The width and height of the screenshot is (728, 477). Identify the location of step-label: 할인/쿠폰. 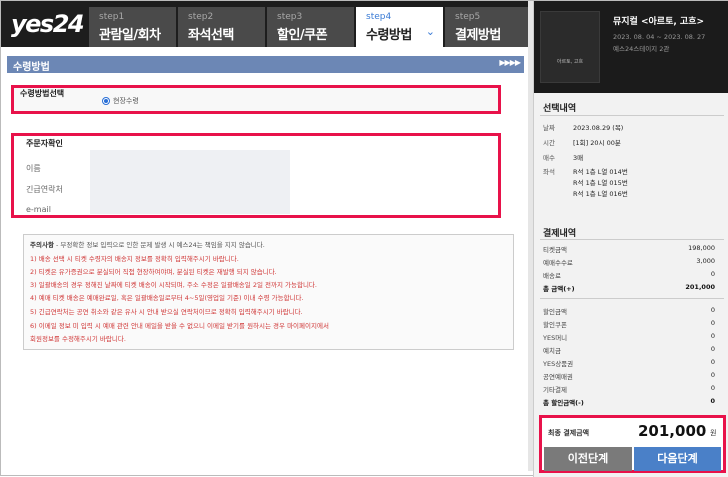
(302, 35).